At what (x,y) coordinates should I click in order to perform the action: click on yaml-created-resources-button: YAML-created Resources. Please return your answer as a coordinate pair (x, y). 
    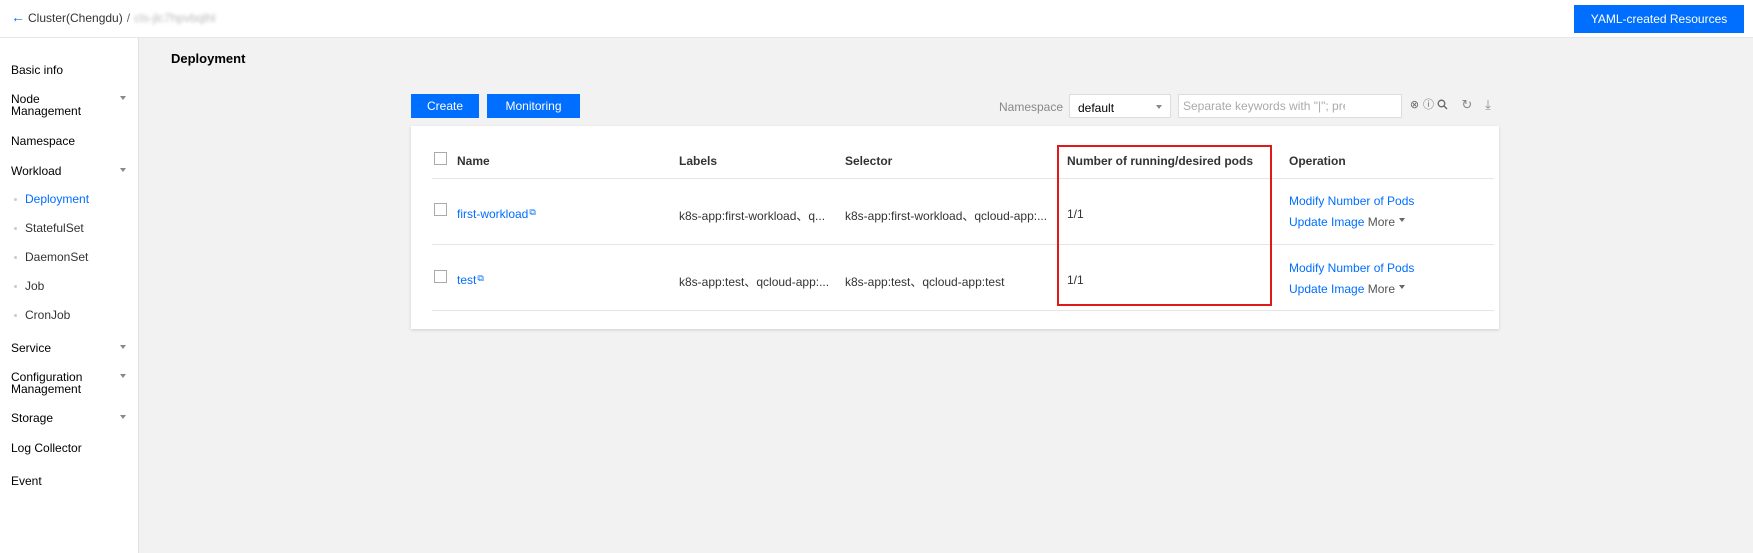
    Looking at the image, I should click on (1659, 19).